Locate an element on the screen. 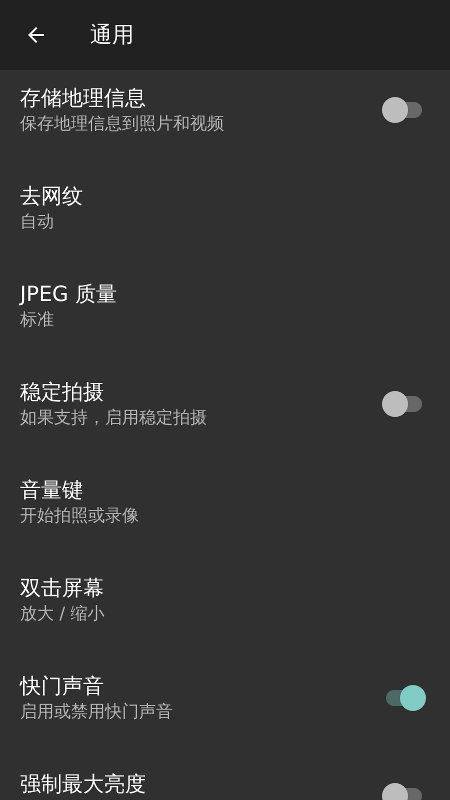 The image size is (450, 800). setting-title: 存储地理信息 is located at coordinates (201, 98).